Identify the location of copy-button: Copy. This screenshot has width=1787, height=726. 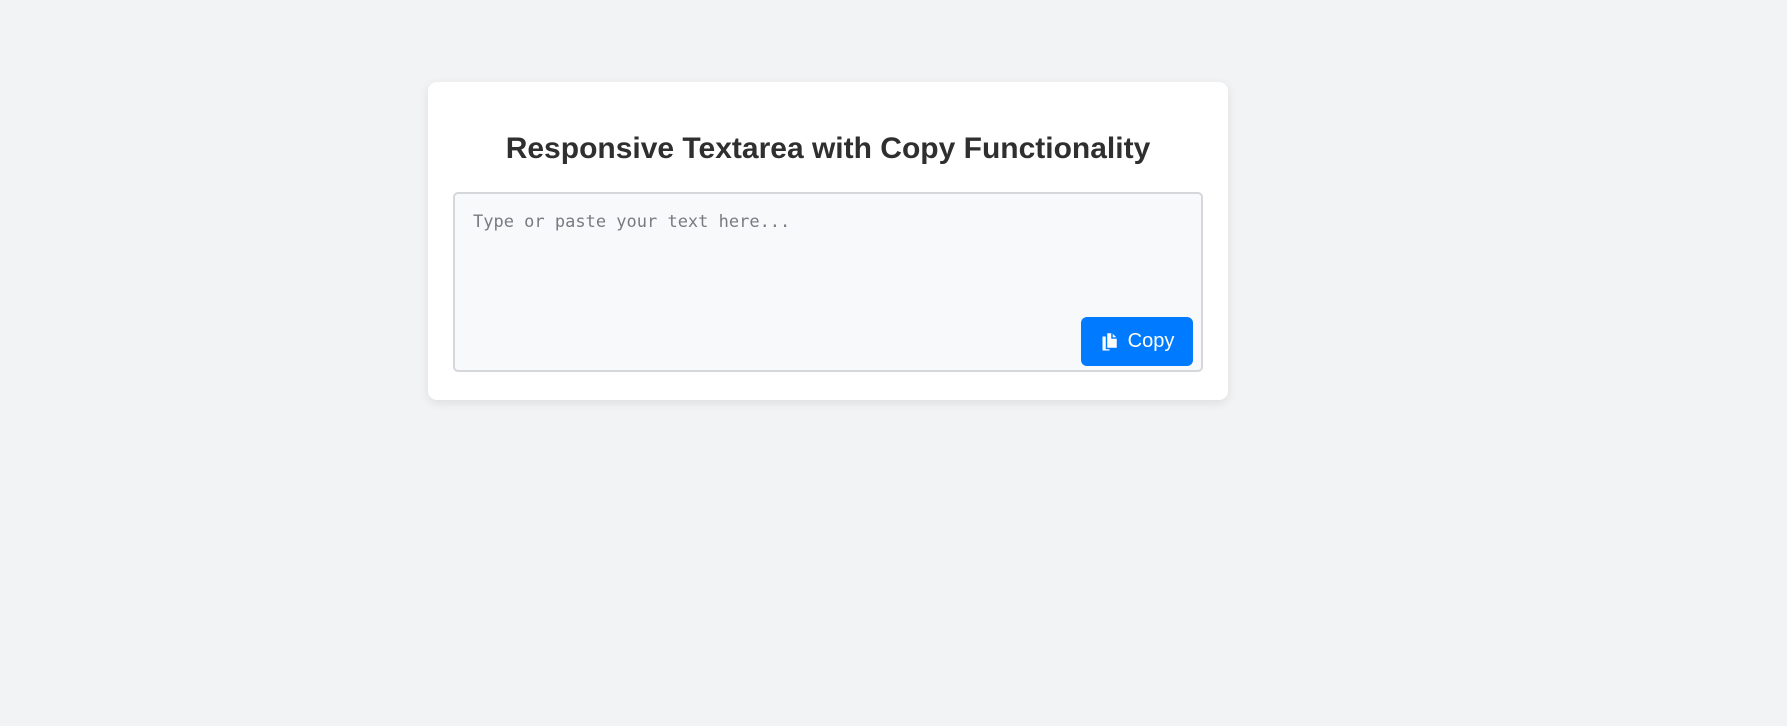
(1137, 341).